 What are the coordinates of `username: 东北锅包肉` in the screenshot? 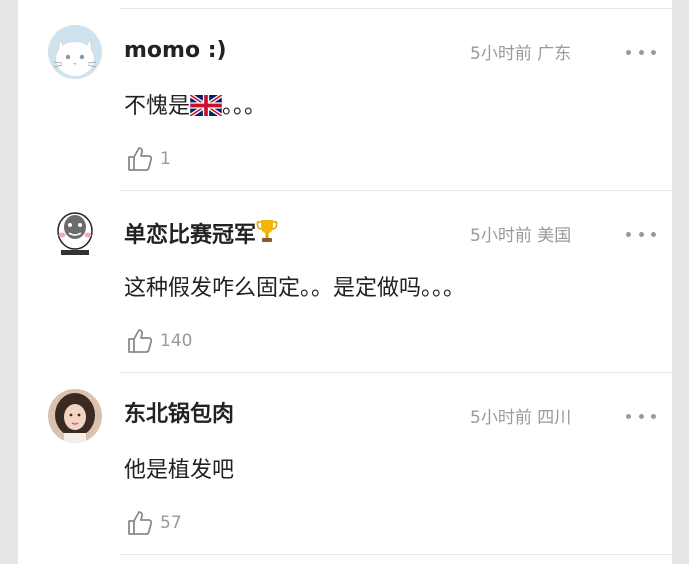 It's located at (179, 415).